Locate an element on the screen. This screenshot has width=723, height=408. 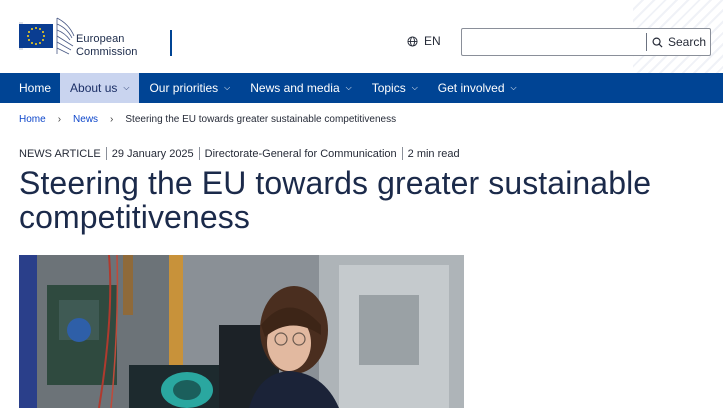
globe-icon is located at coordinates (412, 41).